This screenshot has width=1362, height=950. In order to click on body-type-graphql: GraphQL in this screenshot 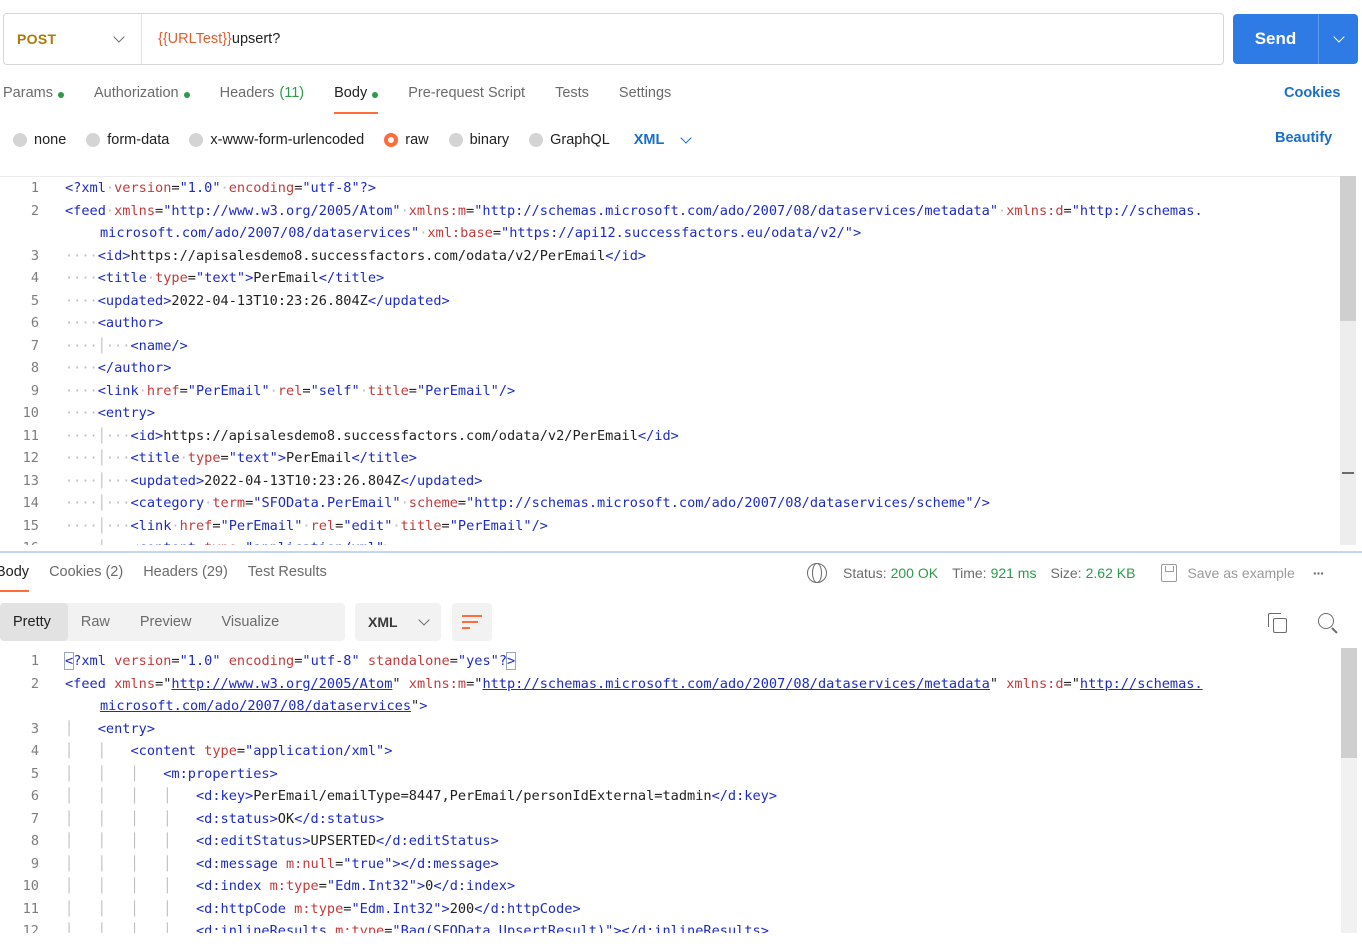, I will do `click(569, 140)`.